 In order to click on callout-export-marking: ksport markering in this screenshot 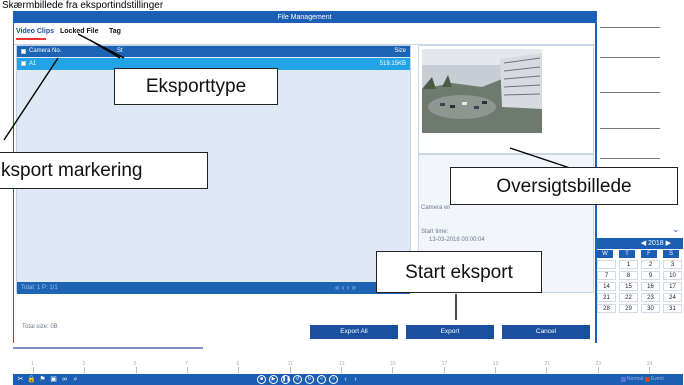, I will do `click(104, 170)`.